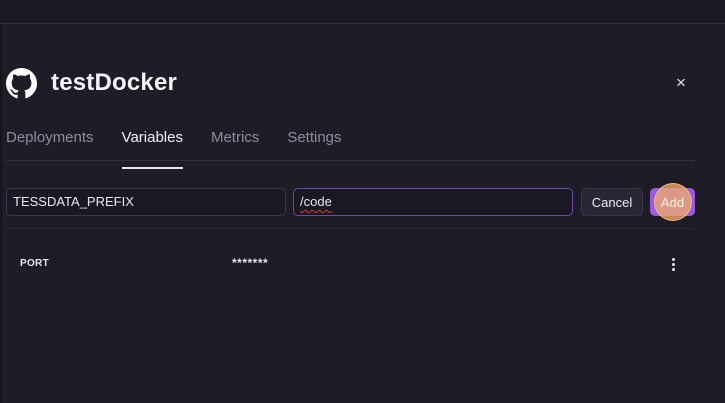 The width and height of the screenshot is (725, 403). I want to click on more-options-button, so click(673, 264).